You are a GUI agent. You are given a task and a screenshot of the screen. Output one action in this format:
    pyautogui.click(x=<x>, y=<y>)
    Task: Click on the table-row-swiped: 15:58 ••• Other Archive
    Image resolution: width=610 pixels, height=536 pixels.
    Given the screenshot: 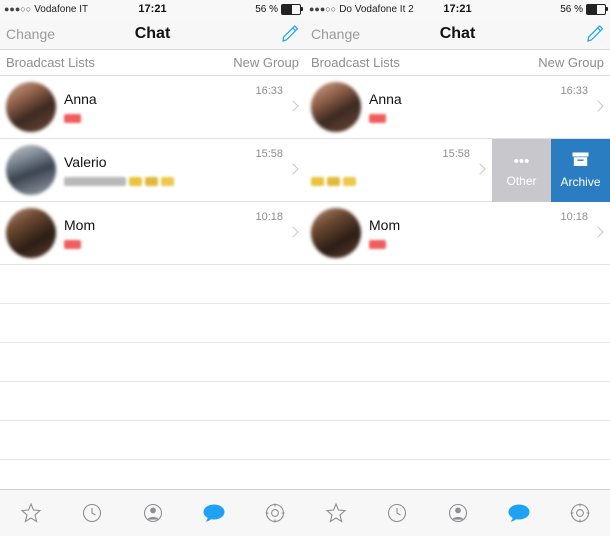 What is the action you would take?
    pyautogui.click(x=457, y=170)
    